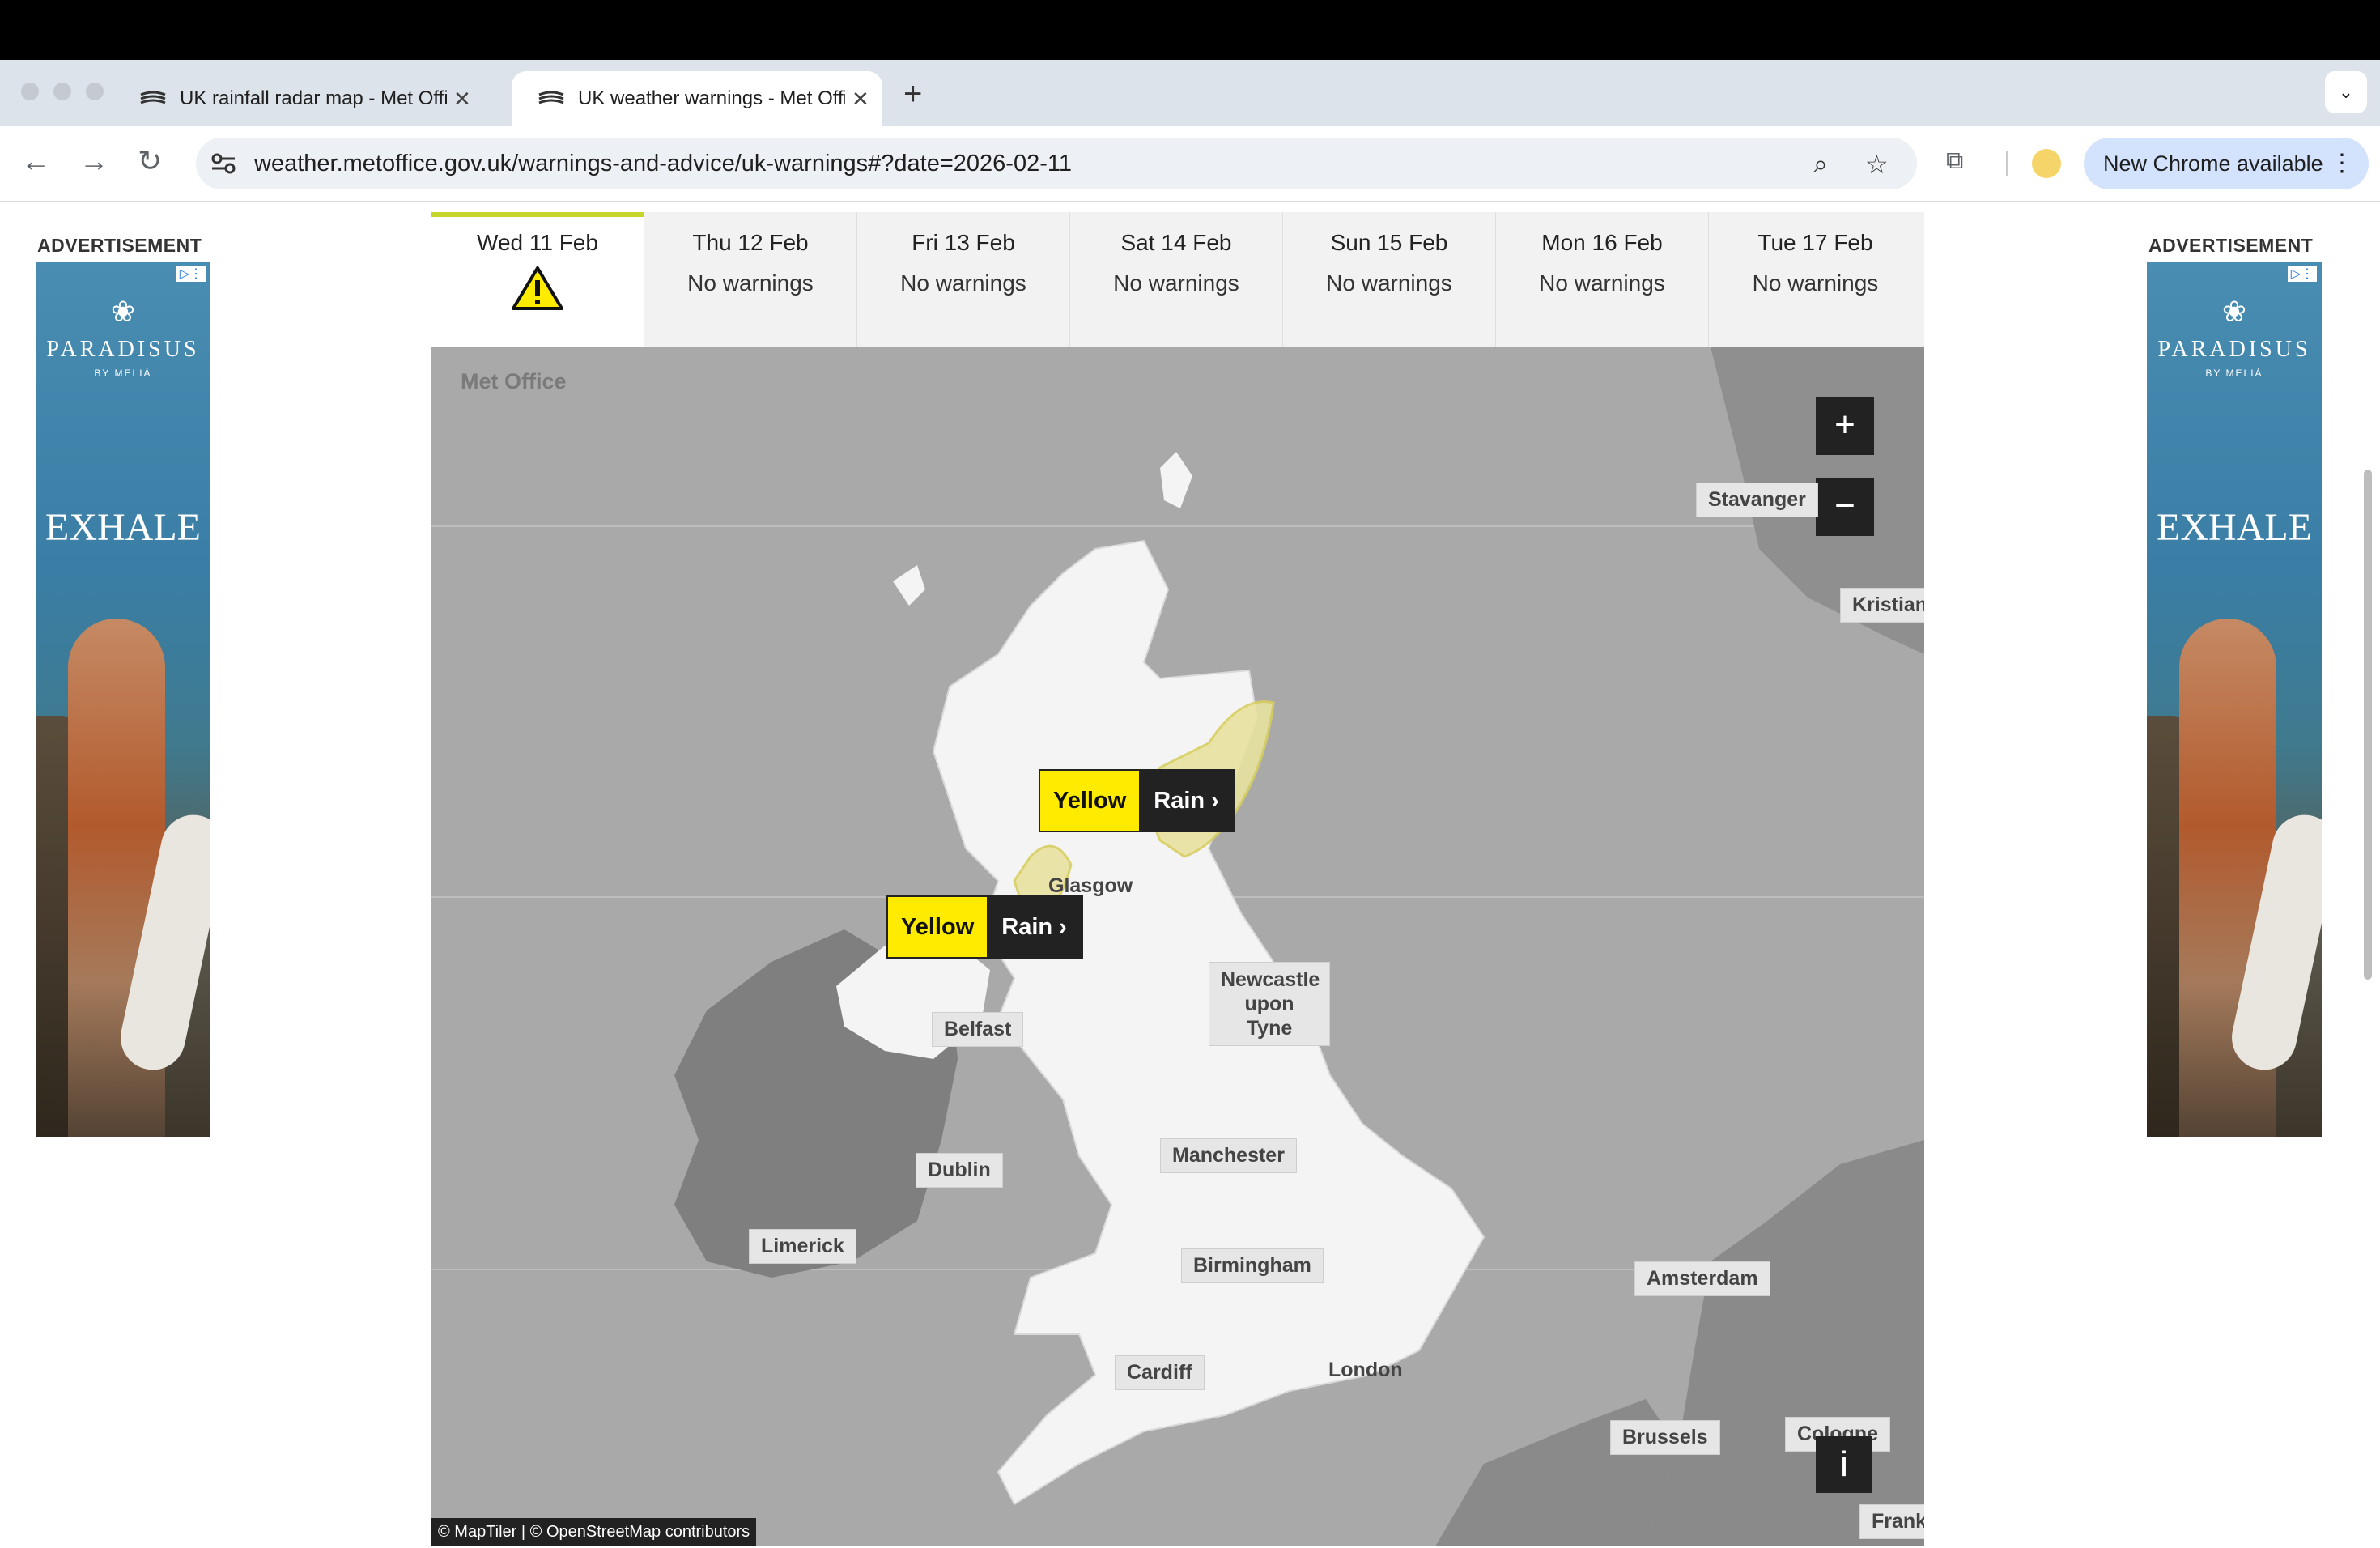 This screenshot has width=2380, height=1548. What do you see at coordinates (514, 381) in the screenshot?
I see `met-office-map-logo: Met Office` at bounding box center [514, 381].